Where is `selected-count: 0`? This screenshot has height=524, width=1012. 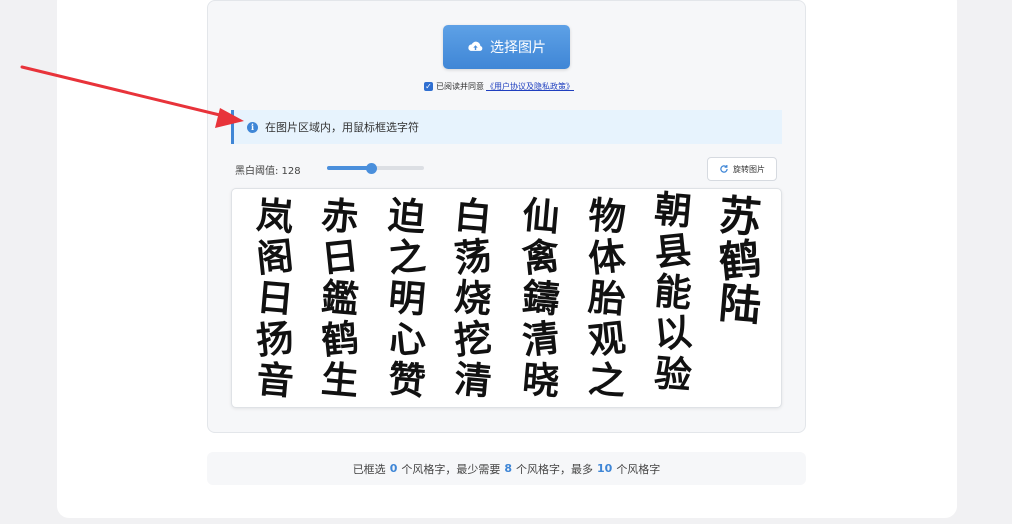 selected-count: 0 is located at coordinates (393, 468).